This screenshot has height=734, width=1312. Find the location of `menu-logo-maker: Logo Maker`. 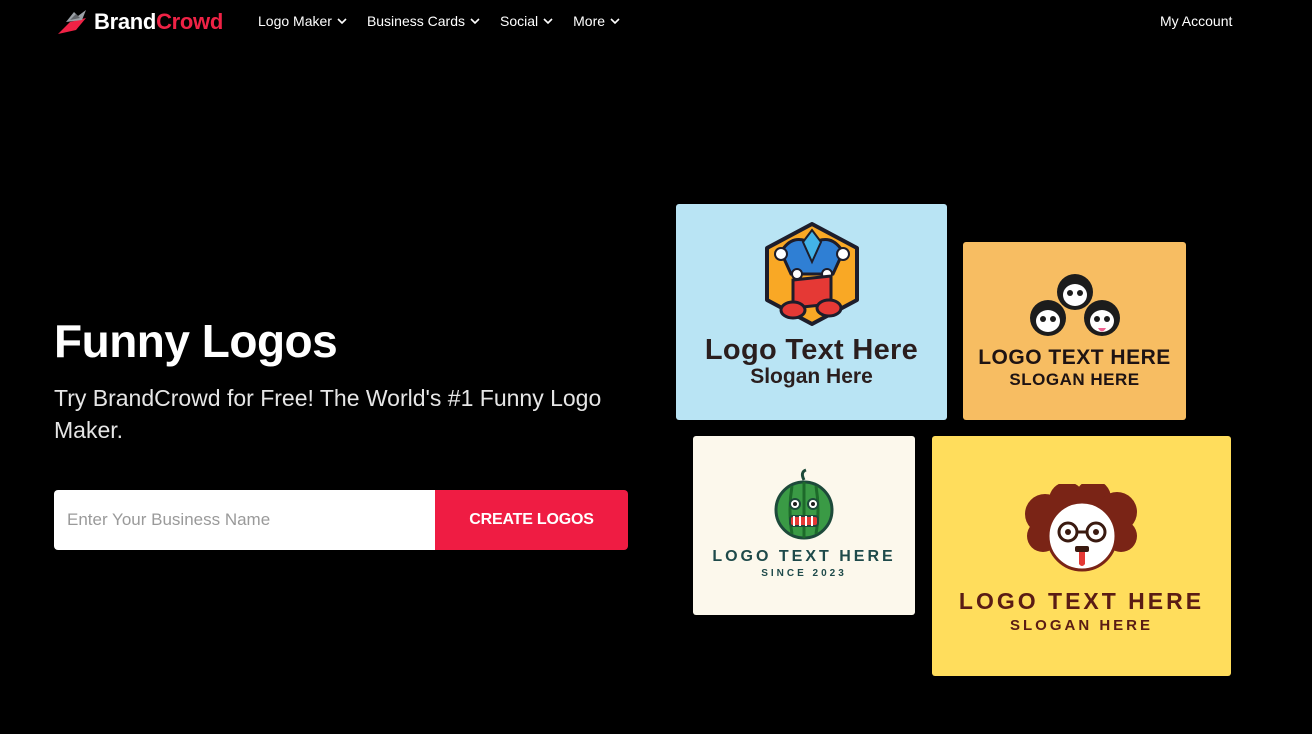

menu-logo-maker: Logo Maker is located at coordinates (302, 21).